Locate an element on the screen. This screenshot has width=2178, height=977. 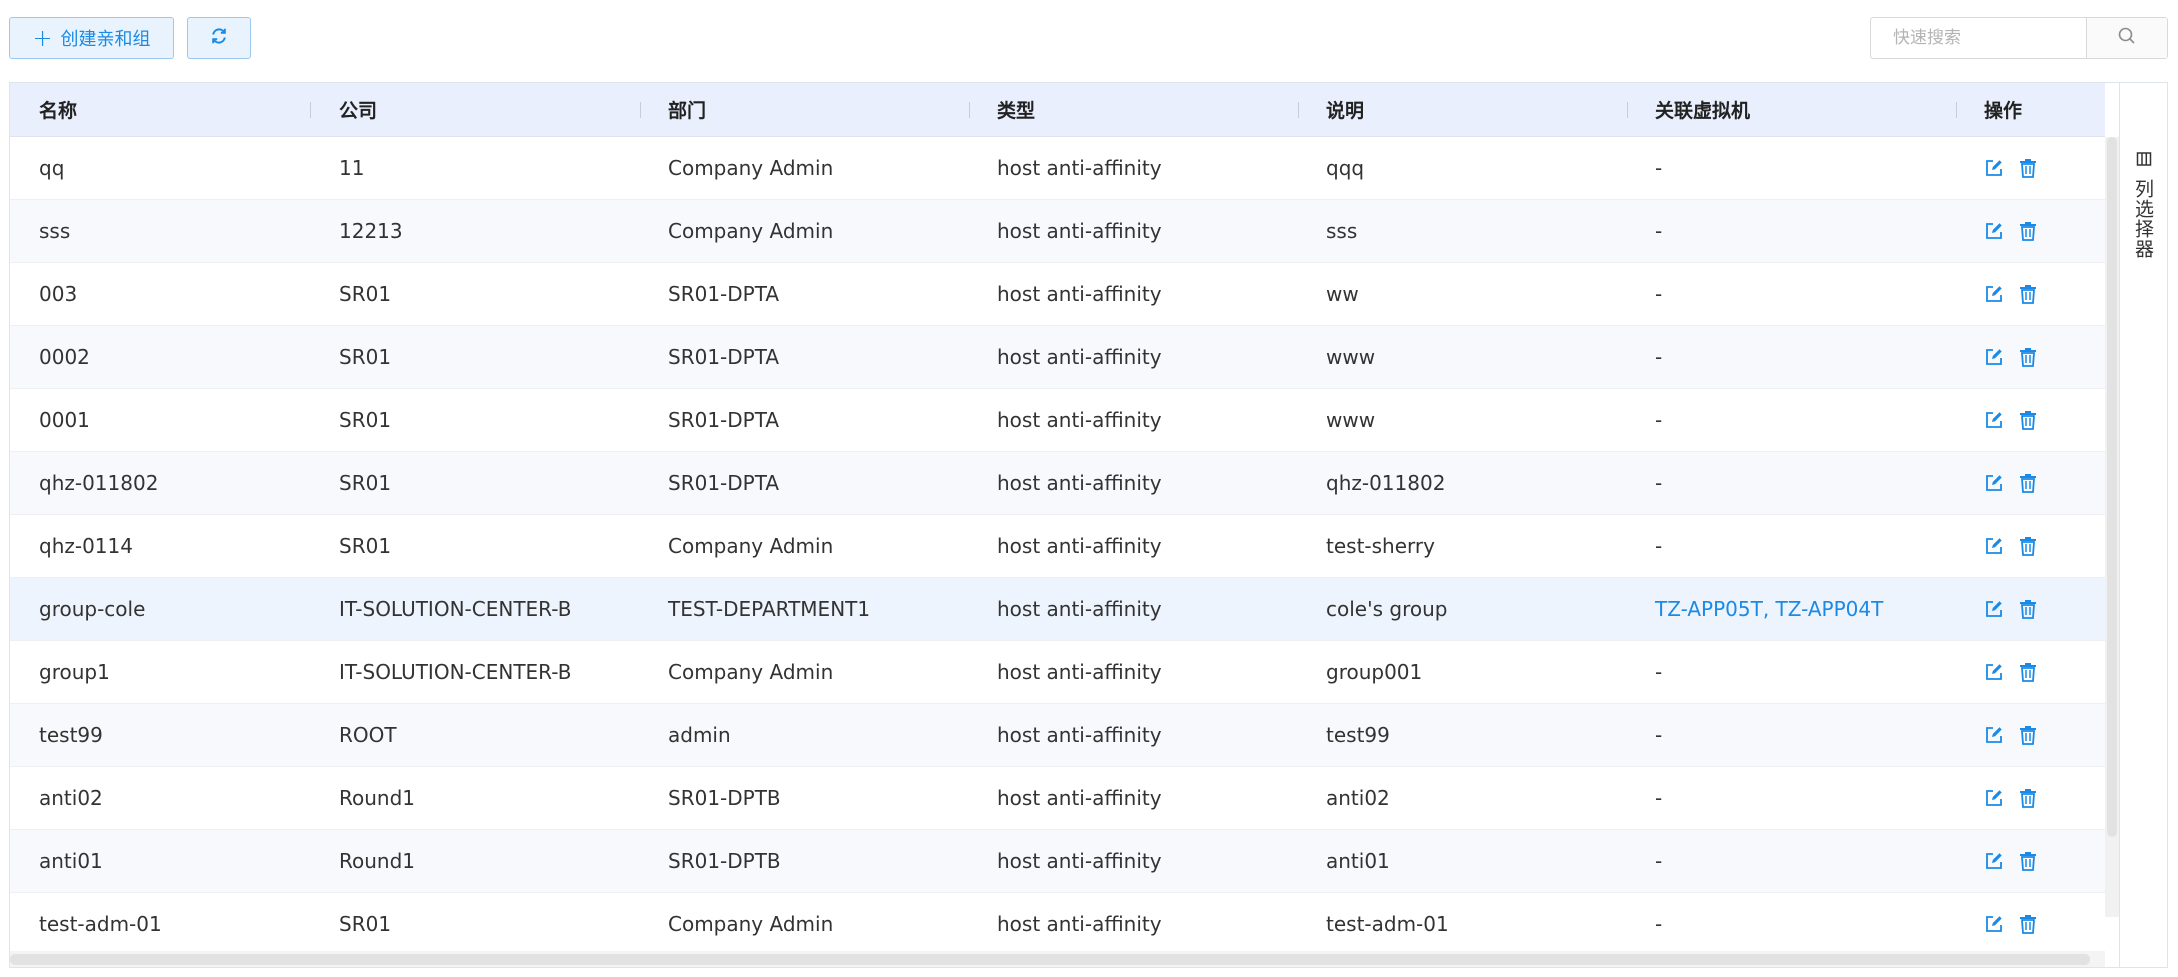
column-header-department: 部门 is located at coordinates (687, 109).